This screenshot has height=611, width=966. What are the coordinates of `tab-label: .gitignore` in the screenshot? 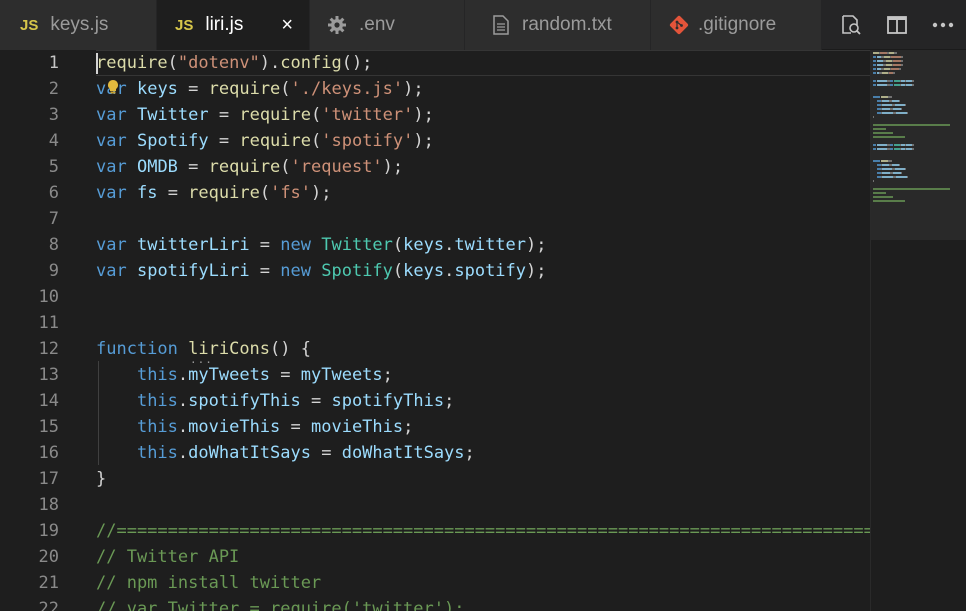 It's located at (737, 24).